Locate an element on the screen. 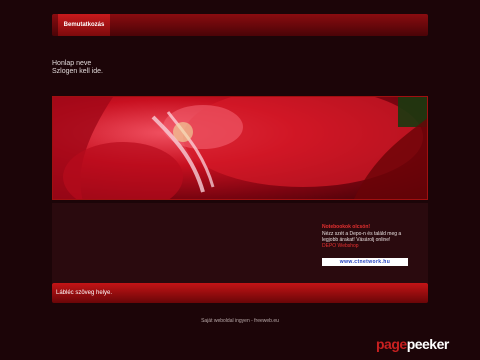 The height and width of the screenshot is (360, 480). footer-bar: Lábléc szöveg helye. is located at coordinates (240, 293).